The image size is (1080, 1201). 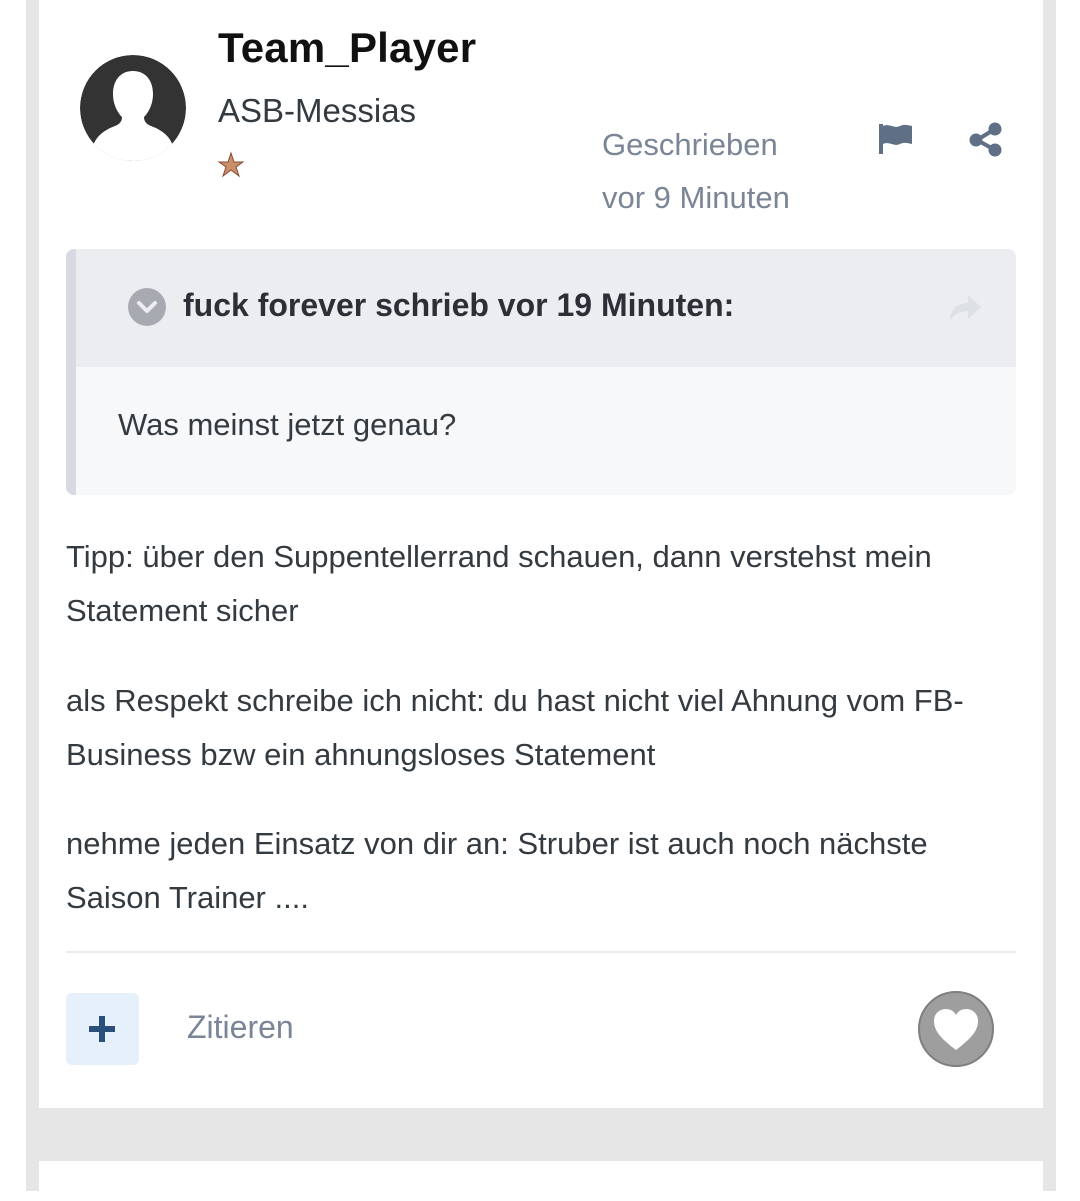 What do you see at coordinates (965, 308) in the screenshot?
I see `share-arrow-icon` at bounding box center [965, 308].